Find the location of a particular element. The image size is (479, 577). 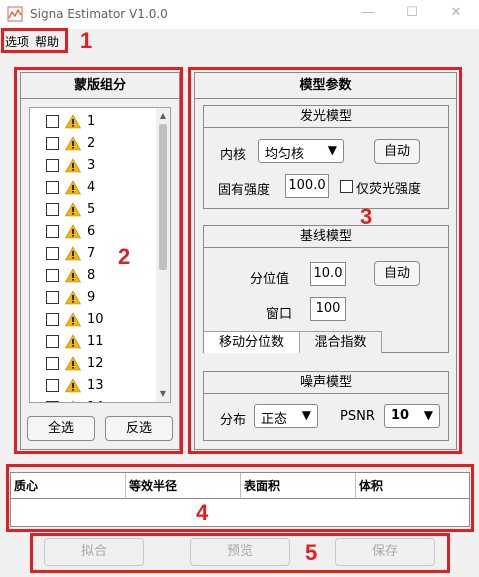

annotation-label-4: 4 is located at coordinates (202, 512).